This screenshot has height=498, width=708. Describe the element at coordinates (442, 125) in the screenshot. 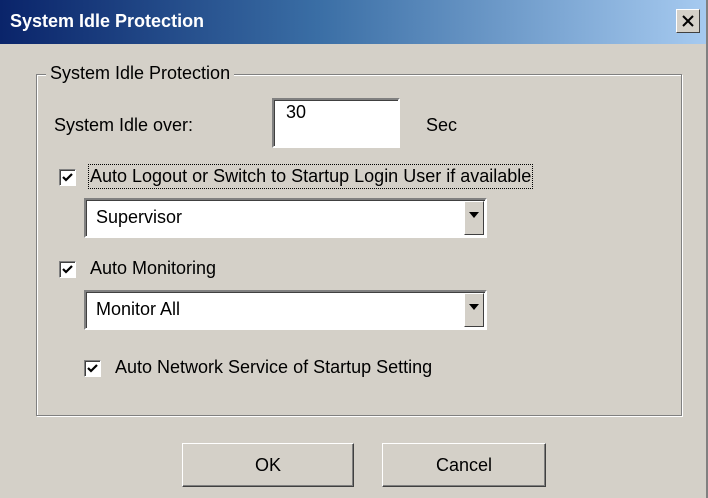

I see `idle-time-unit: Sec` at that location.